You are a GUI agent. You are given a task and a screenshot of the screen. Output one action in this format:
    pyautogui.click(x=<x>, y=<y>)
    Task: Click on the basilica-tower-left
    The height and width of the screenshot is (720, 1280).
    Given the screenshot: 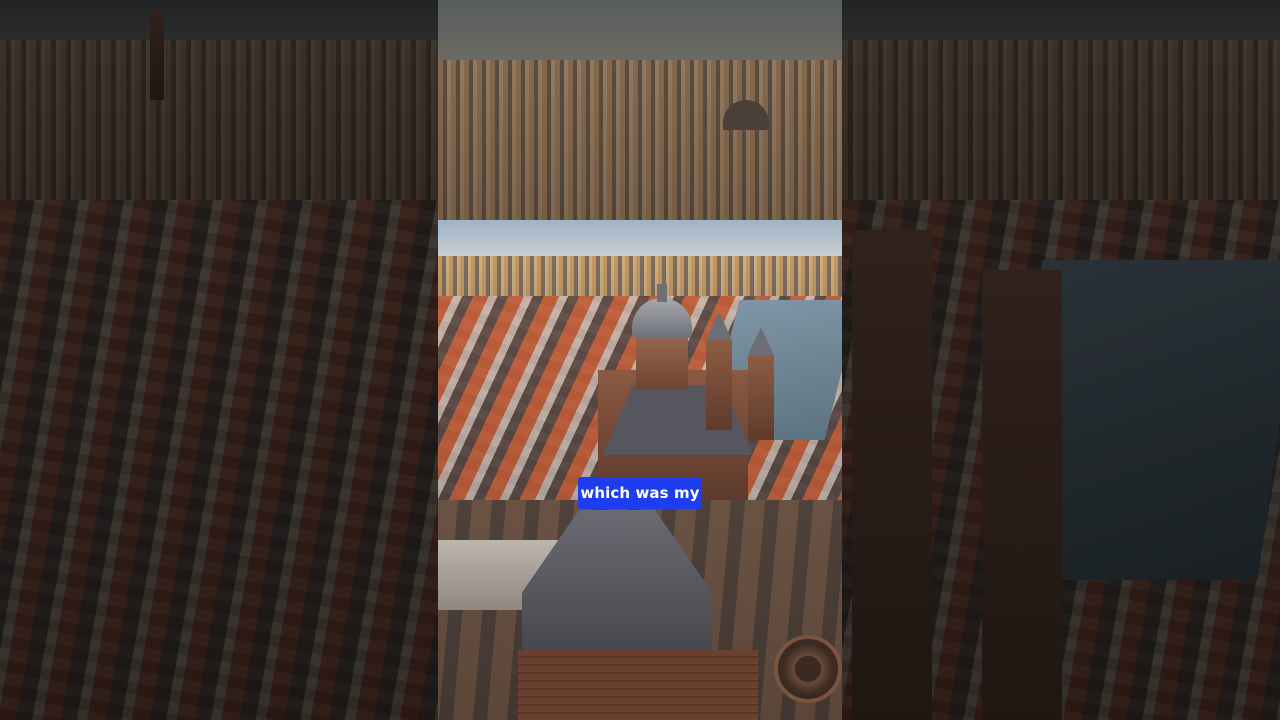 What is the action you would take?
    pyautogui.click(x=719, y=385)
    